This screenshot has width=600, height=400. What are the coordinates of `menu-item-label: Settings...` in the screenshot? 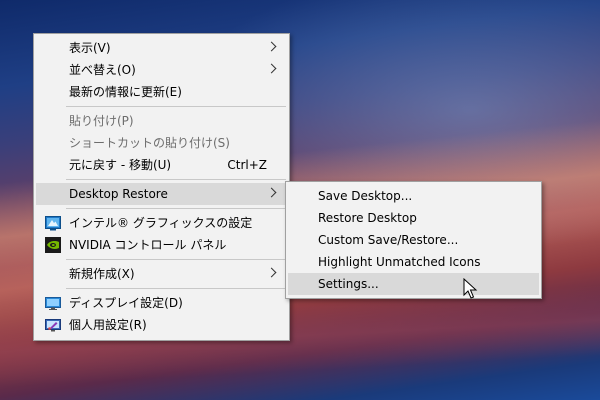 It's located at (348, 284).